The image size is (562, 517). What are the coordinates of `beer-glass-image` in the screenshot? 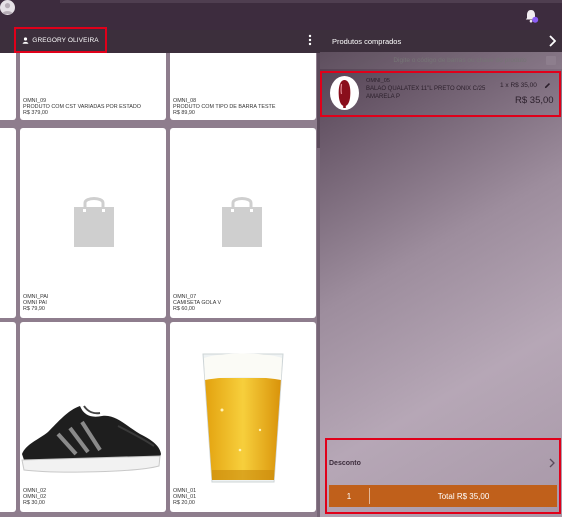 It's located at (243, 418).